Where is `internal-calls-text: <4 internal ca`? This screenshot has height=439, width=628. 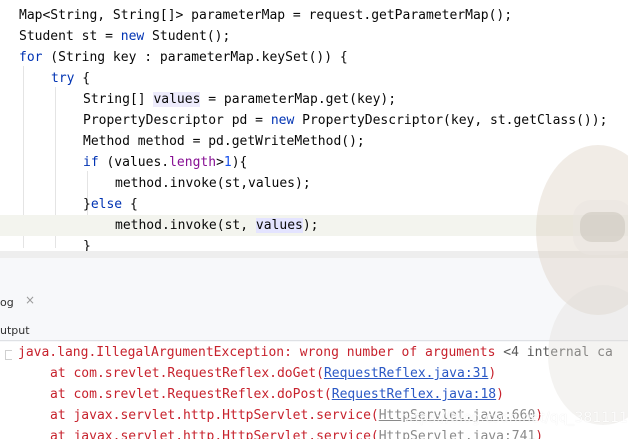 internal-calls-text: <4 internal ca is located at coordinates (554, 352).